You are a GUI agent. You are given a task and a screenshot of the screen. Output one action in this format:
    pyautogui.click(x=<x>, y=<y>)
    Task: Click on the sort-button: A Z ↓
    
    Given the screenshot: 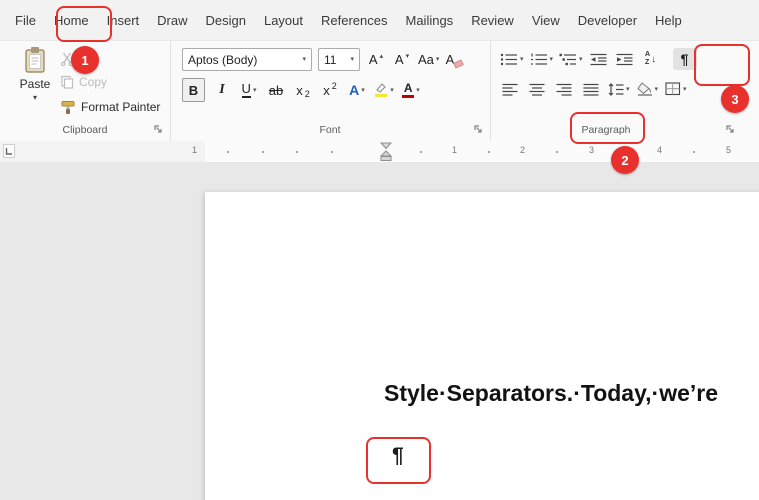 What is the action you would take?
    pyautogui.click(x=651, y=59)
    